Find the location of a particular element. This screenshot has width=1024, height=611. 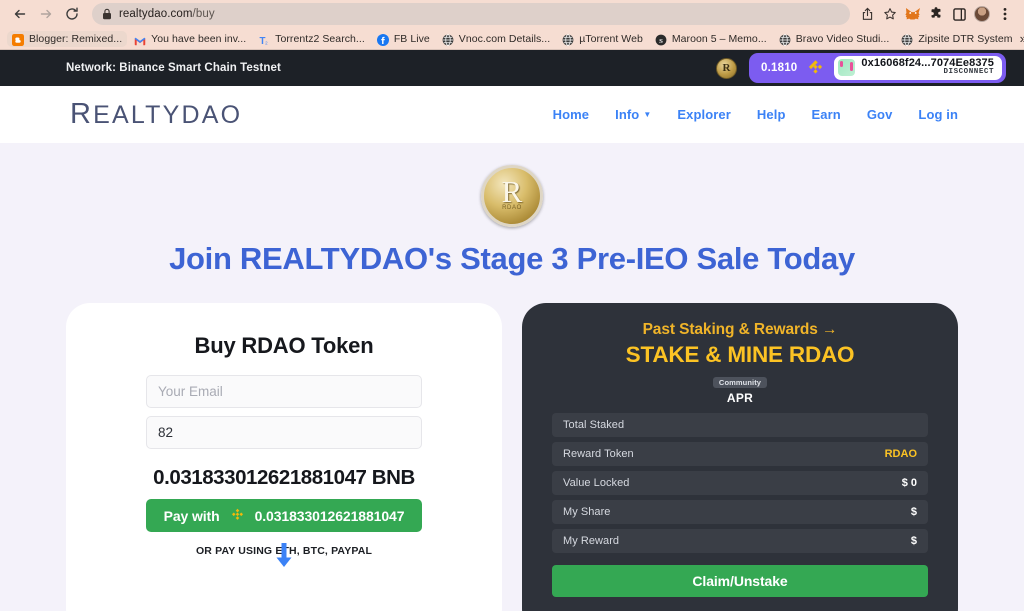

reload-button is located at coordinates (72, 14).